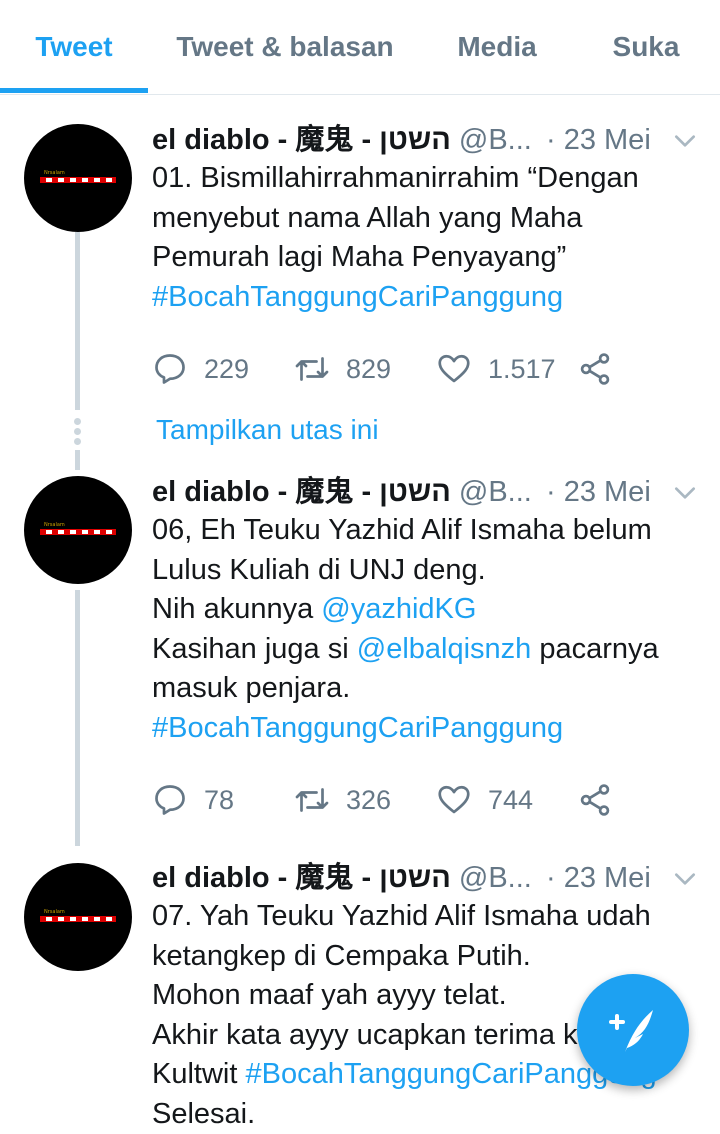  What do you see at coordinates (254, 649) in the screenshot?
I see `tweet-line-text: Kasihan juga si` at bounding box center [254, 649].